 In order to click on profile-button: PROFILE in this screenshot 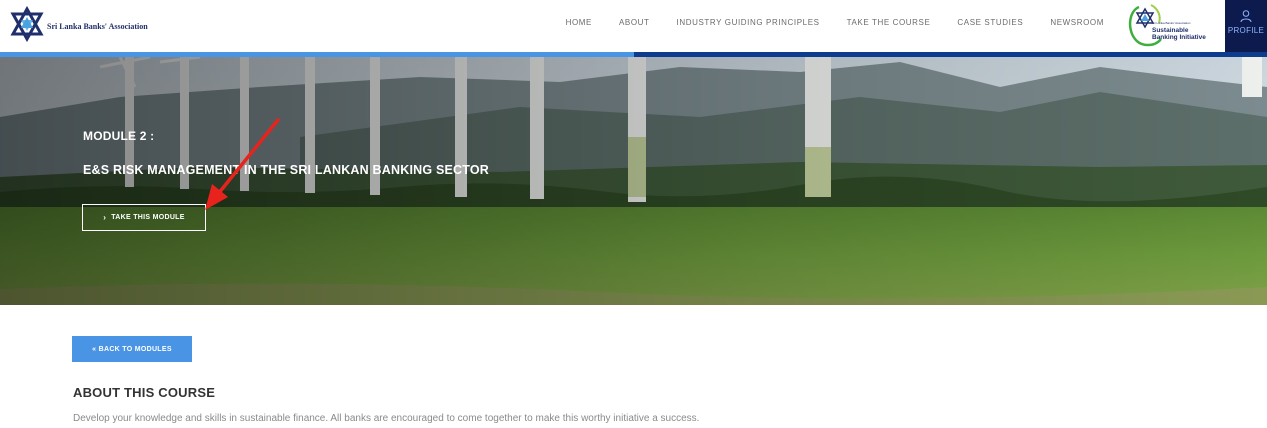, I will do `click(1246, 26)`.